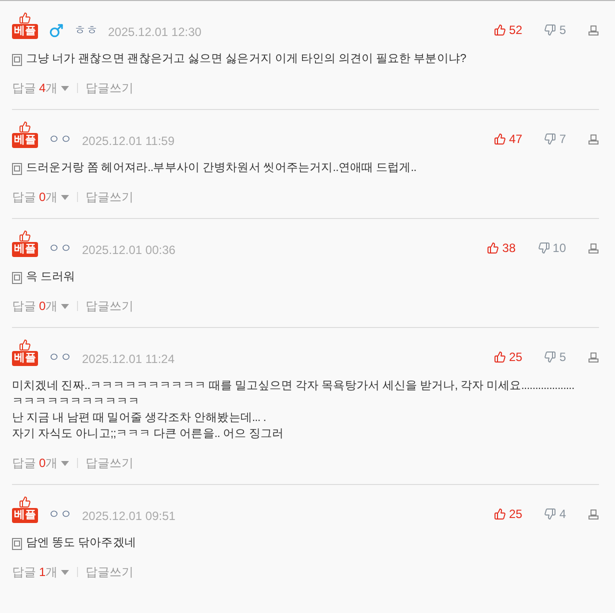 The image size is (615, 613). I want to click on comment-date: 2025.12.01 00:36, so click(129, 250).